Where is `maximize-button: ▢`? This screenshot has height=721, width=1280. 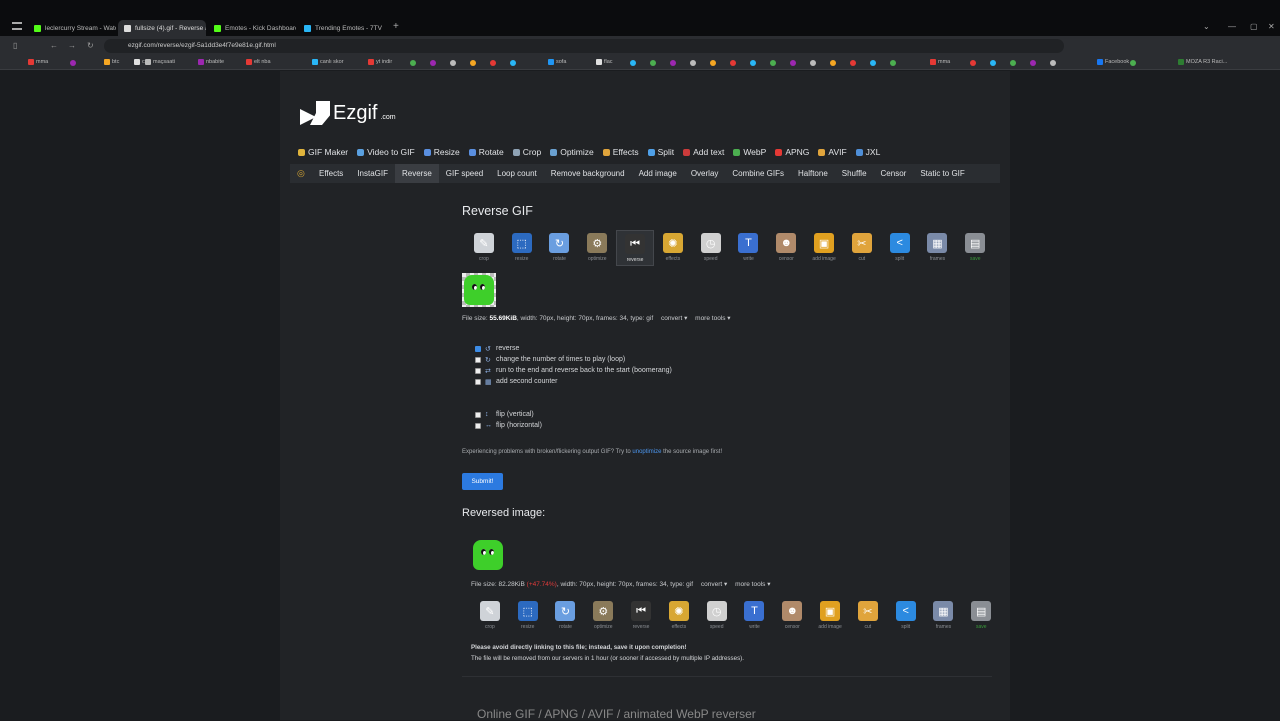 maximize-button: ▢ is located at coordinates (1254, 26).